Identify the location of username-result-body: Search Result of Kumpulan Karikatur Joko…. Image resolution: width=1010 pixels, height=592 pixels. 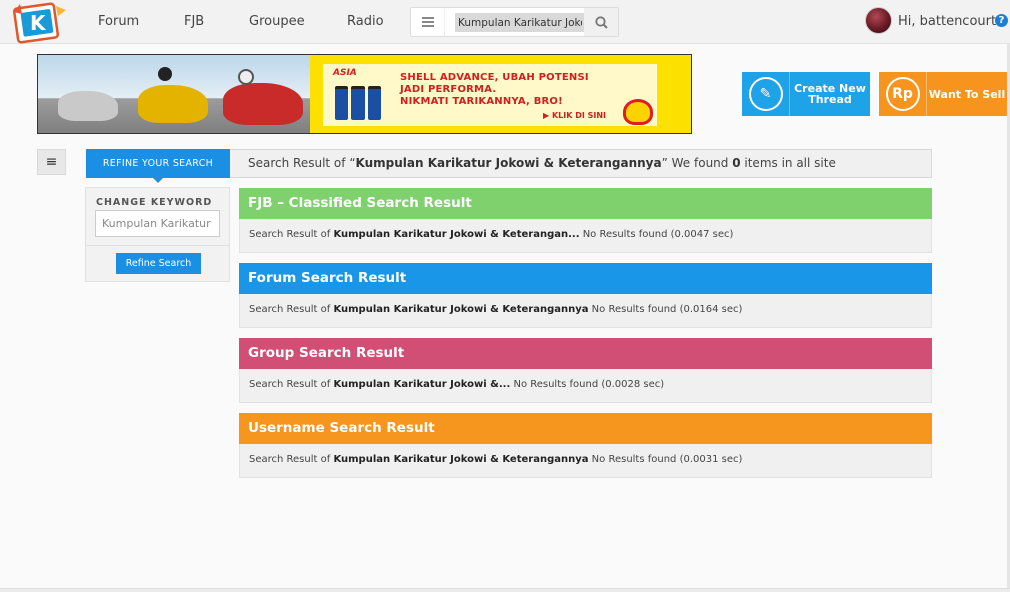
(585, 461).